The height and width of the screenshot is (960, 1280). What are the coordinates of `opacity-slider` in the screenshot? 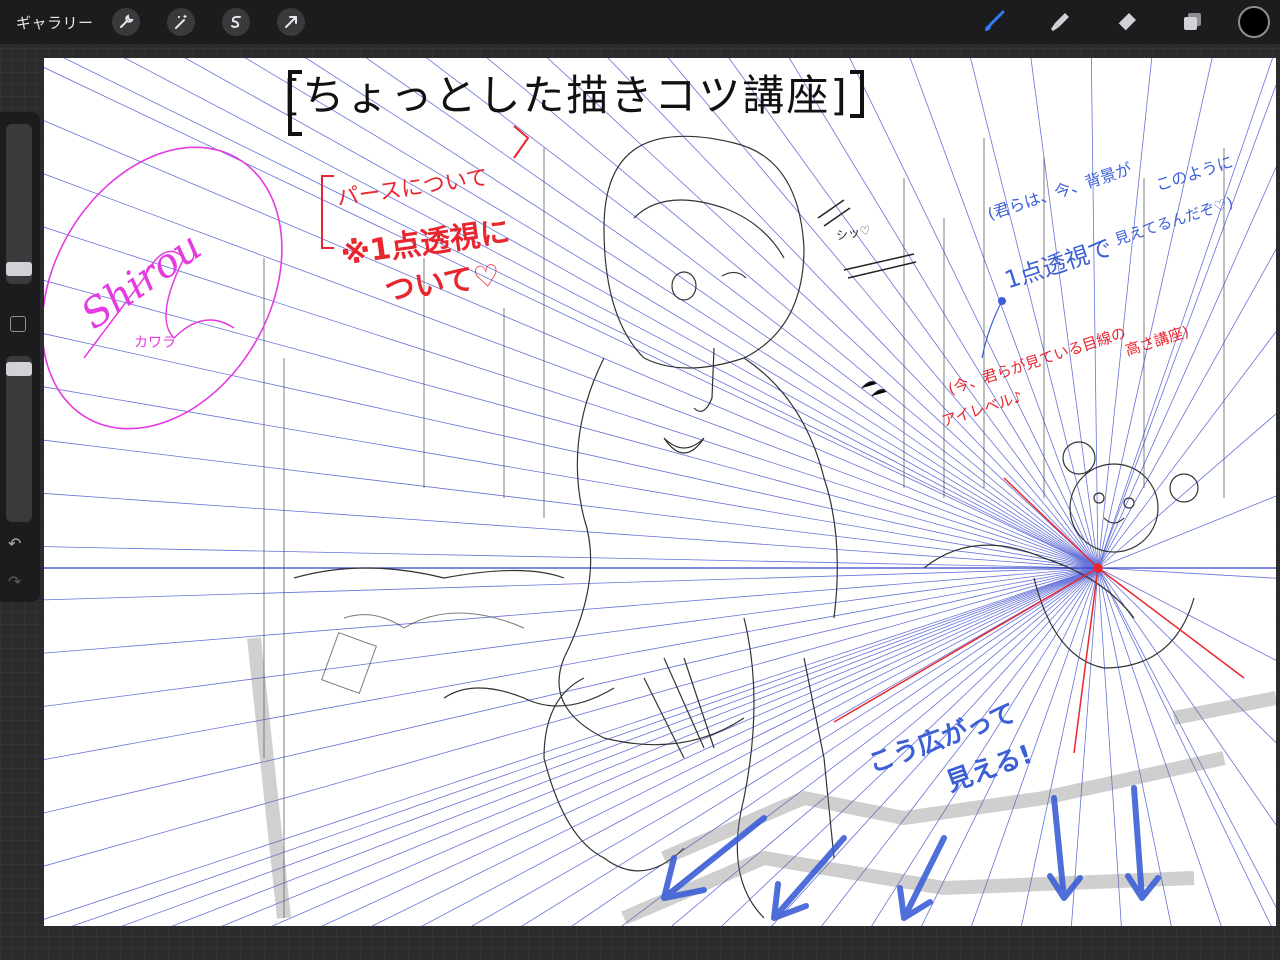 It's located at (19, 439).